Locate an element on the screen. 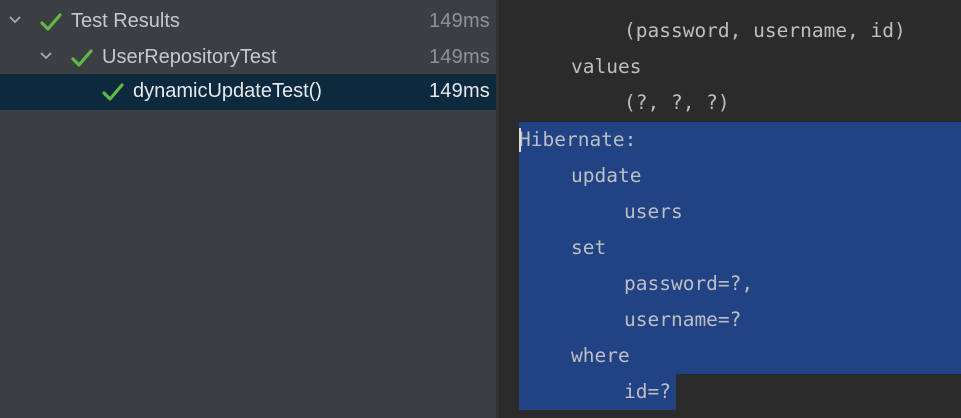 Image resolution: width=961 pixels, height=418 pixels. console-line: (?, ?, ?) is located at coordinates (677, 102).